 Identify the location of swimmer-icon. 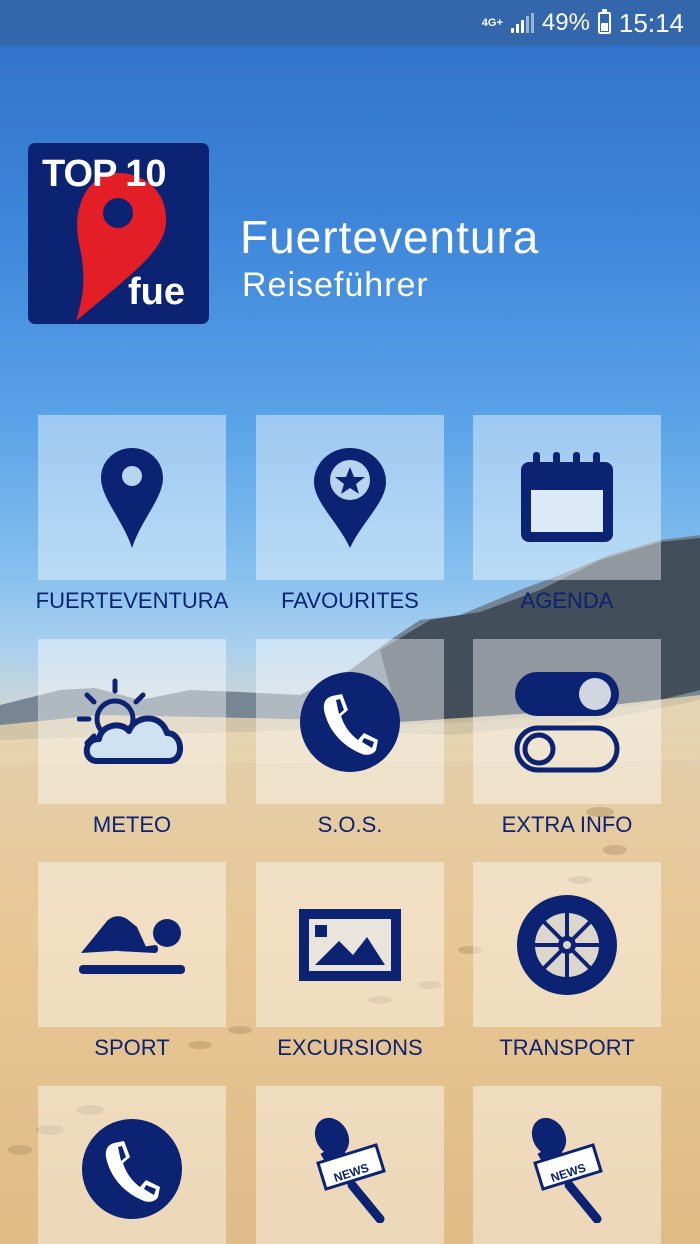
(132, 944).